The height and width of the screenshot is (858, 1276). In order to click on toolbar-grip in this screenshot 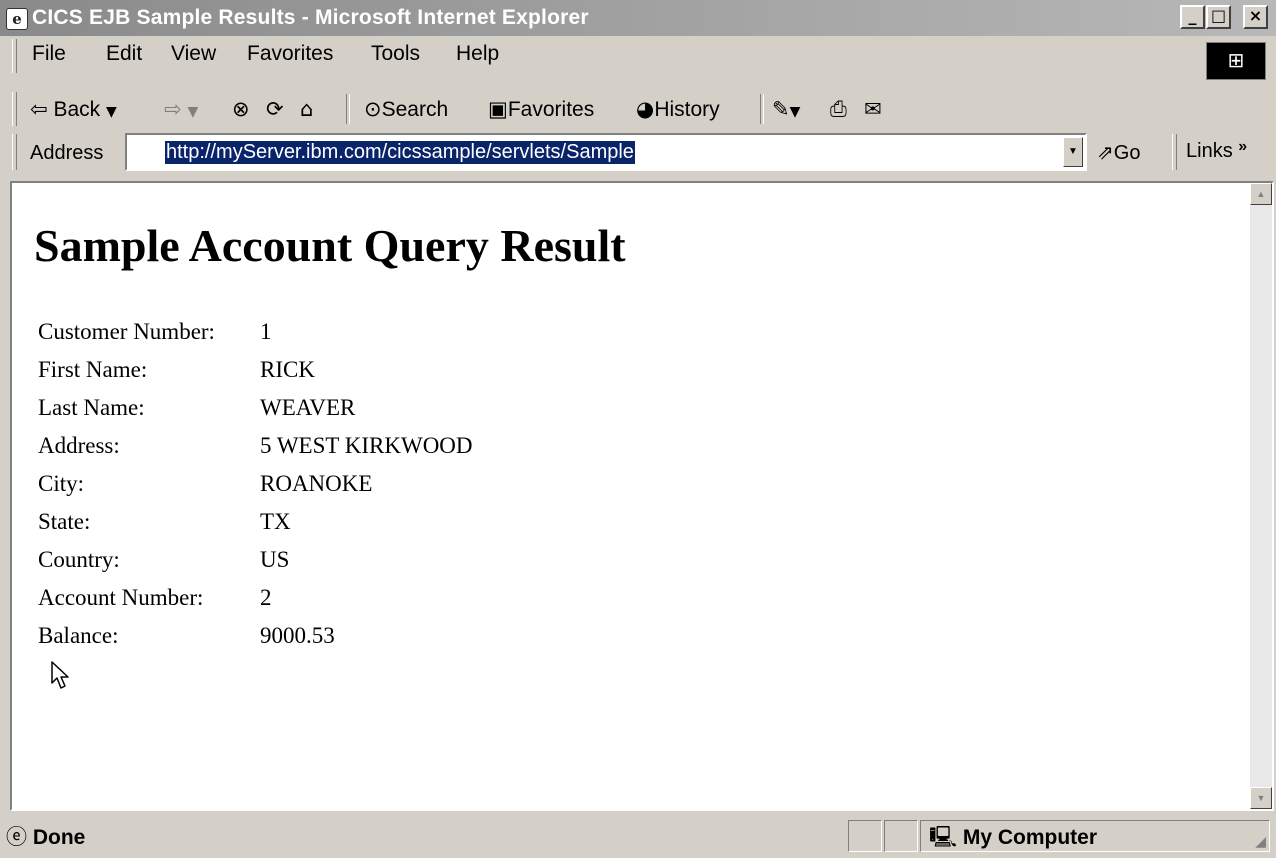, I will do `click(14, 109)`.